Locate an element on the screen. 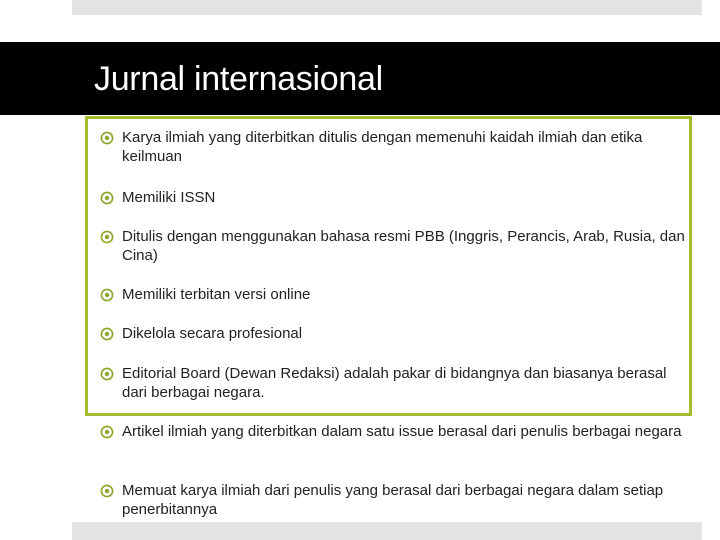 Image resolution: width=720 pixels, height=540 pixels. list-item-text: Dikelola secara profesional is located at coordinates (212, 333).